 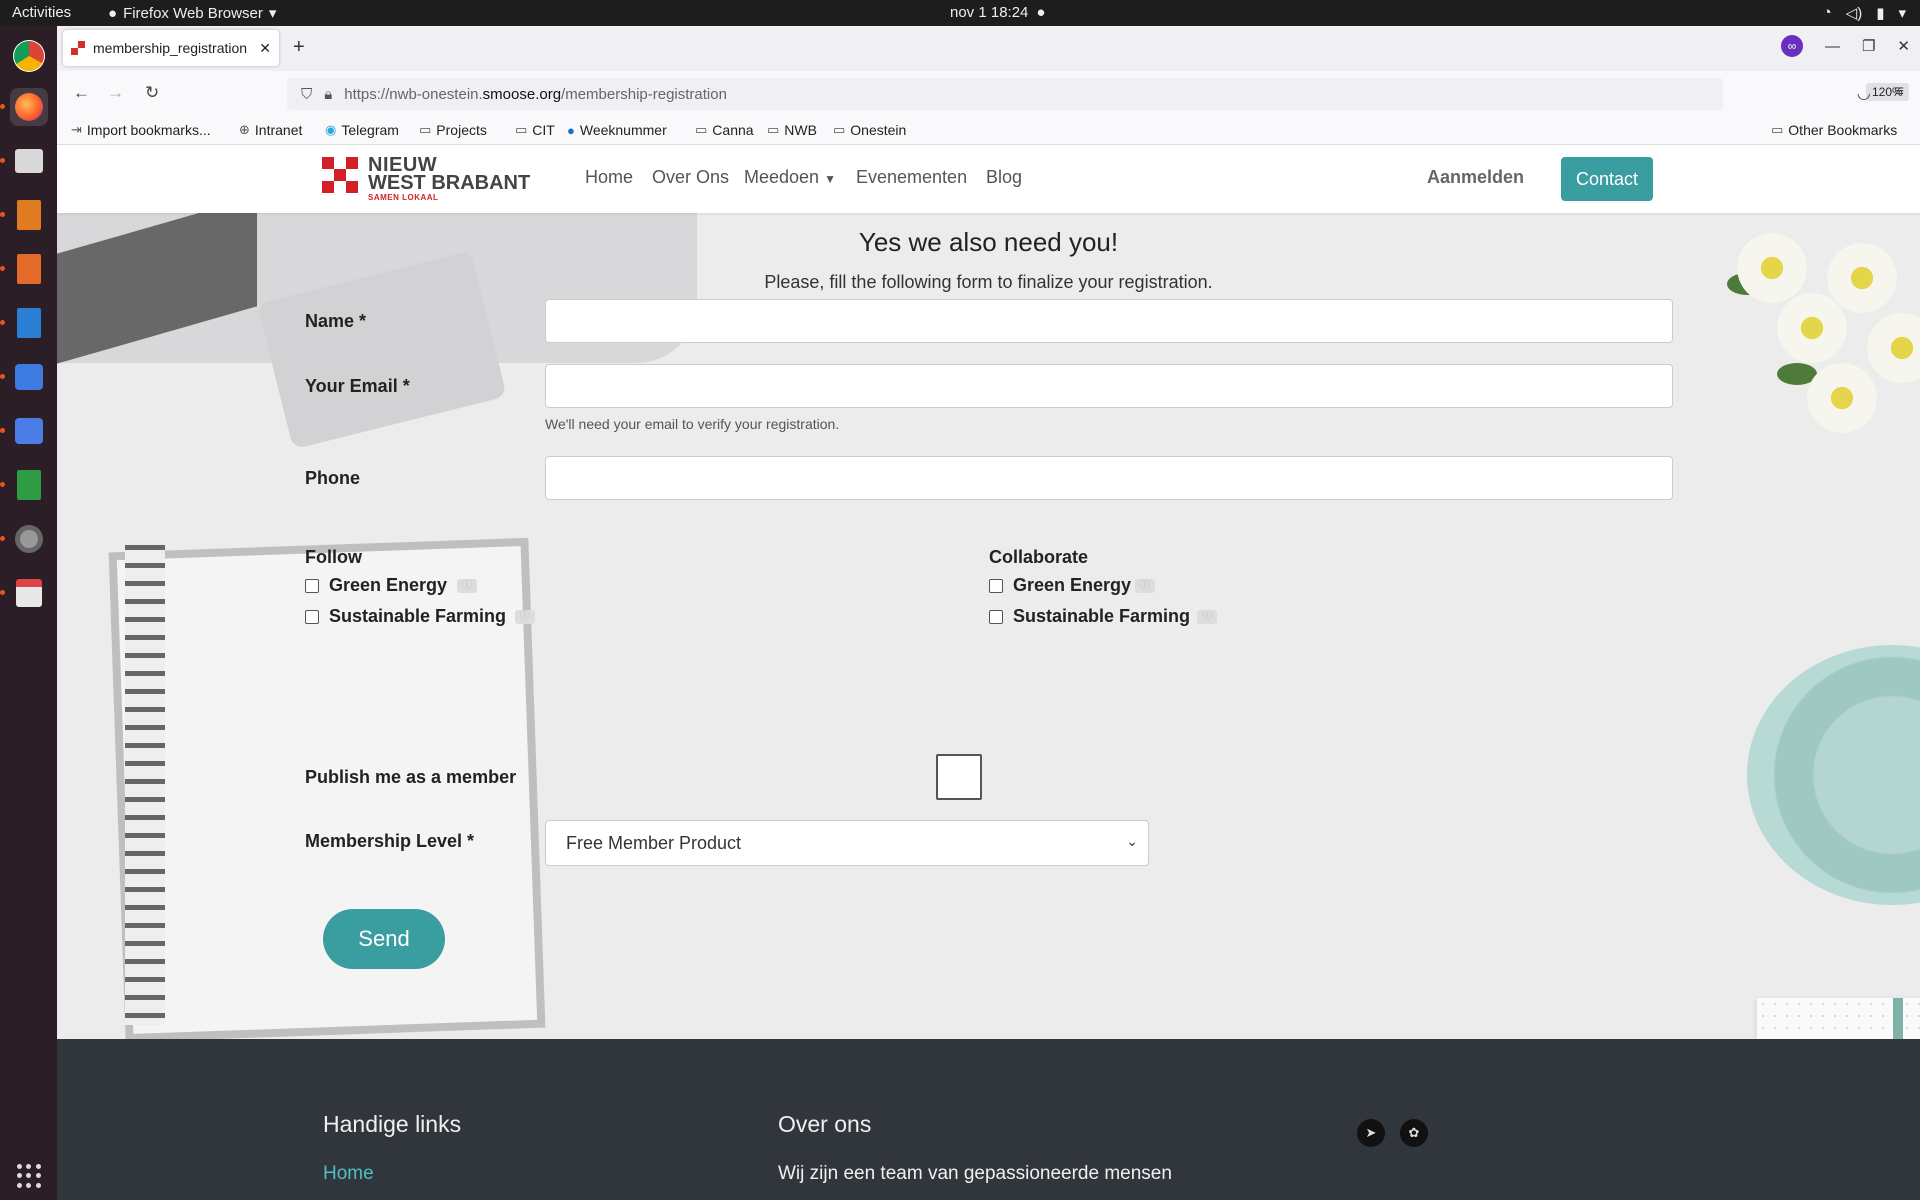 What do you see at coordinates (571, 130) in the screenshot?
I see `calendar-icon: ●` at bounding box center [571, 130].